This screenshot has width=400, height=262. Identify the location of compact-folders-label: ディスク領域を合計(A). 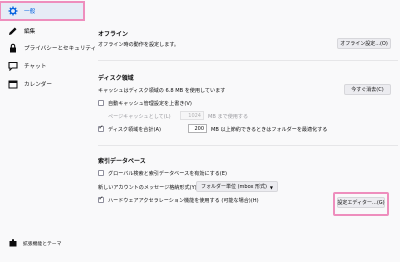
(134, 130).